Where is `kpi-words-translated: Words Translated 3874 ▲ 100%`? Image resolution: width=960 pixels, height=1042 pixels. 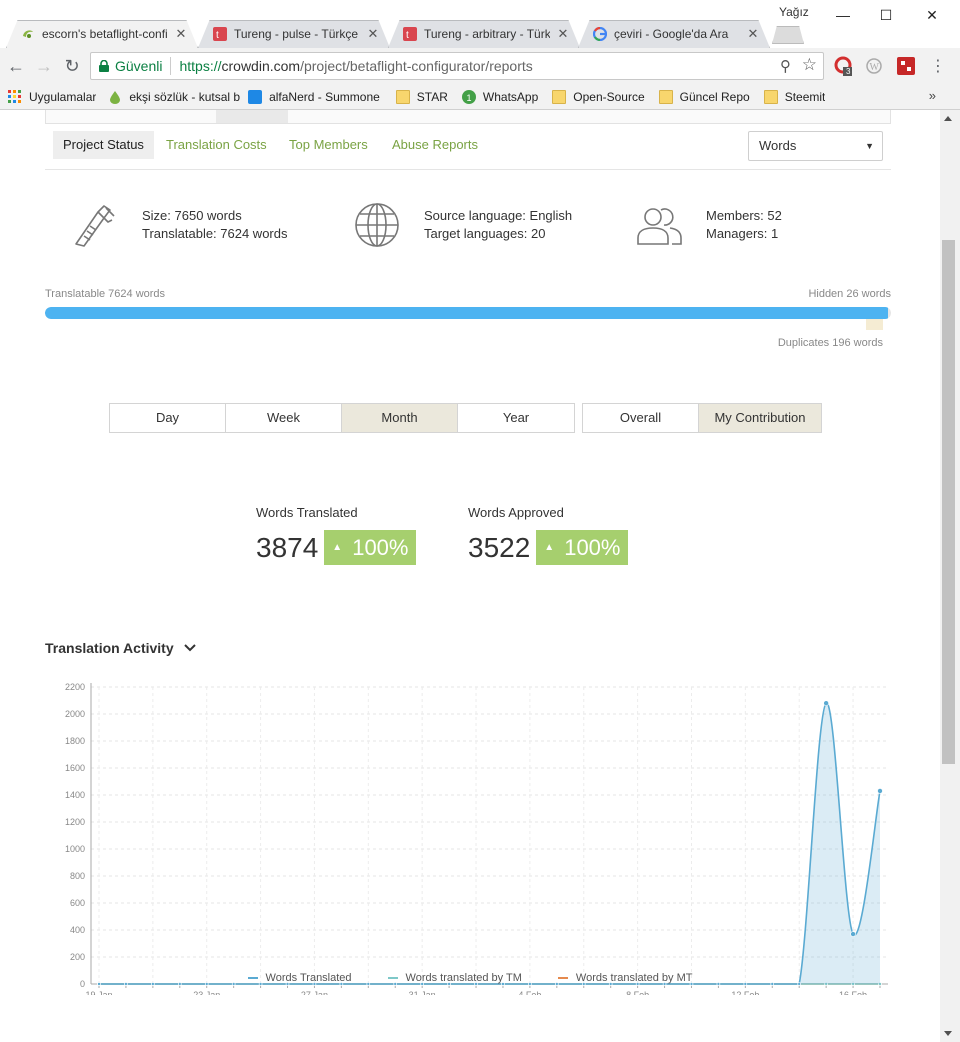 kpi-words-translated: Words Translated 3874 ▲ 100% is located at coordinates (336, 535).